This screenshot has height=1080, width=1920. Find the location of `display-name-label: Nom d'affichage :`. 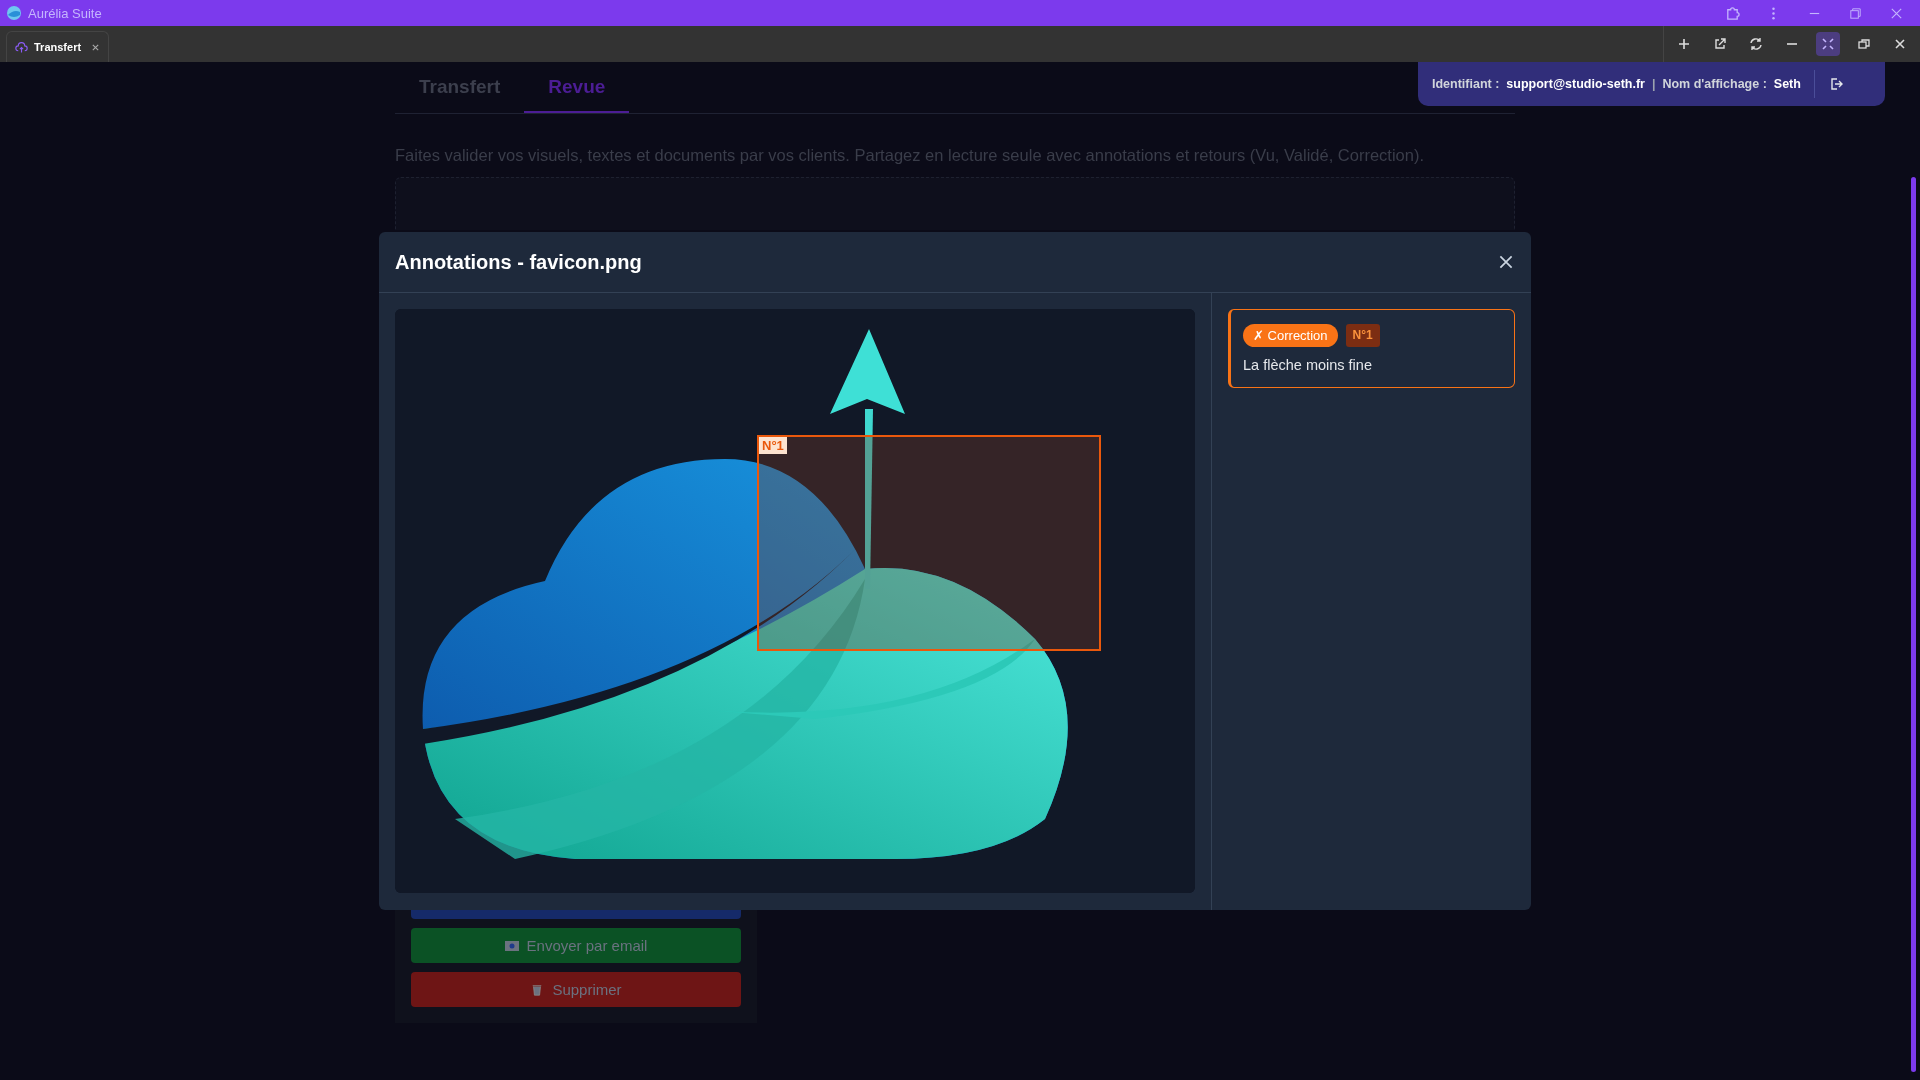

display-name-label: Nom d'affichage : is located at coordinates (1714, 84).